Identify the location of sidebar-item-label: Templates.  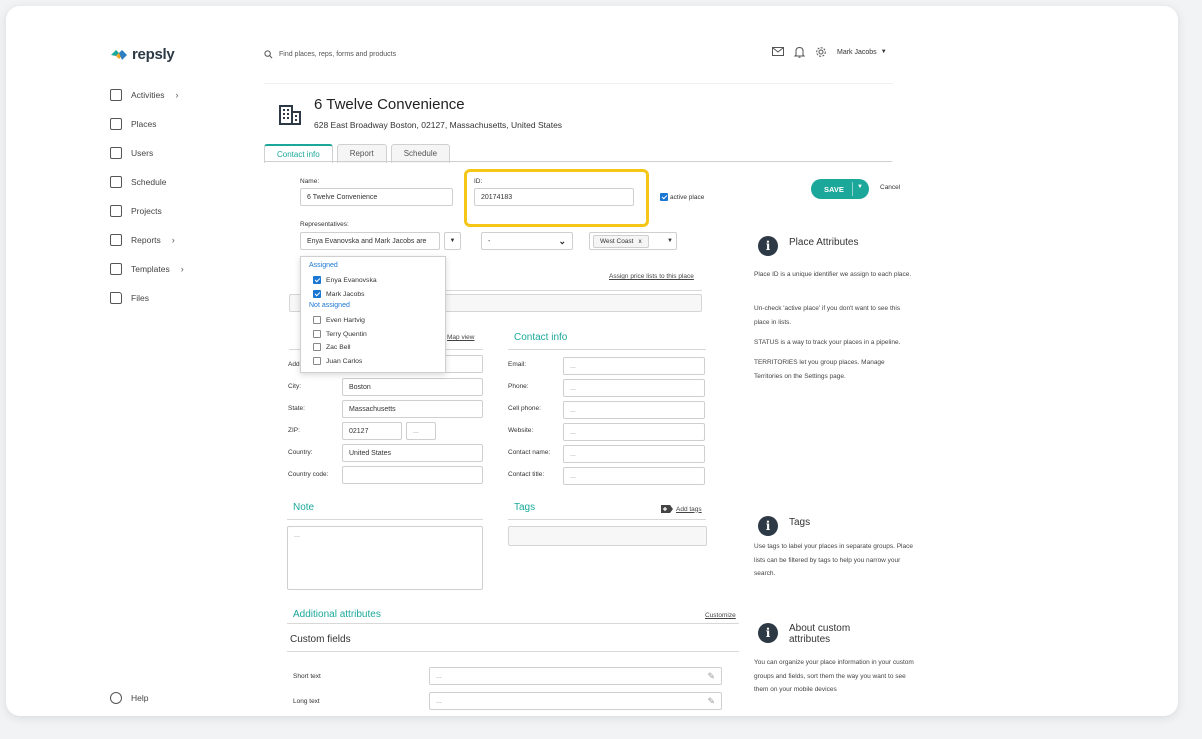
(150, 269).